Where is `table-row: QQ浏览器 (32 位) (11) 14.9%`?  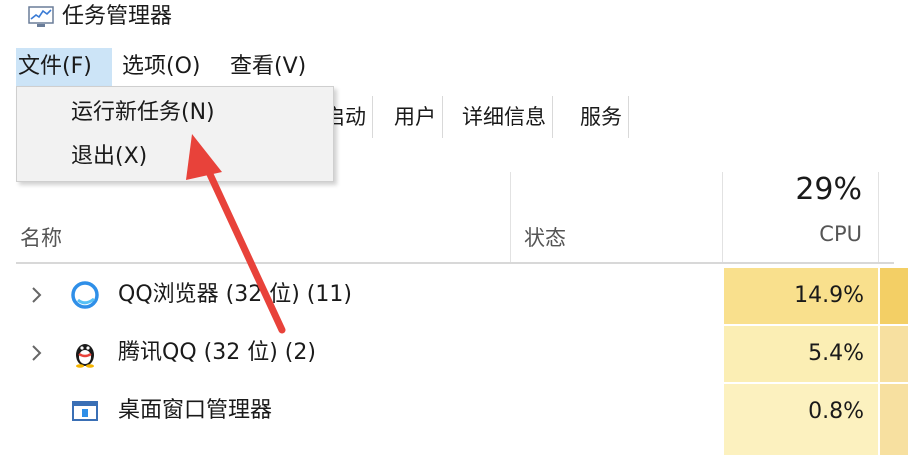
table-row: QQ浏览器 (32 位) (11) 14.9% is located at coordinates (454, 296).